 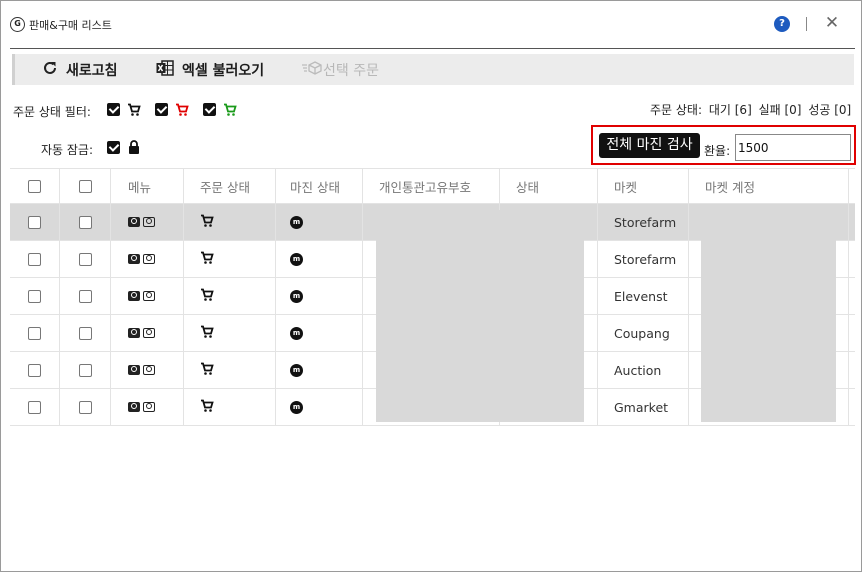 What do you see at coordinates (161, 109) in the screenshot?
I see `filter-failed-checkbox` at bounding box center [161, 109].